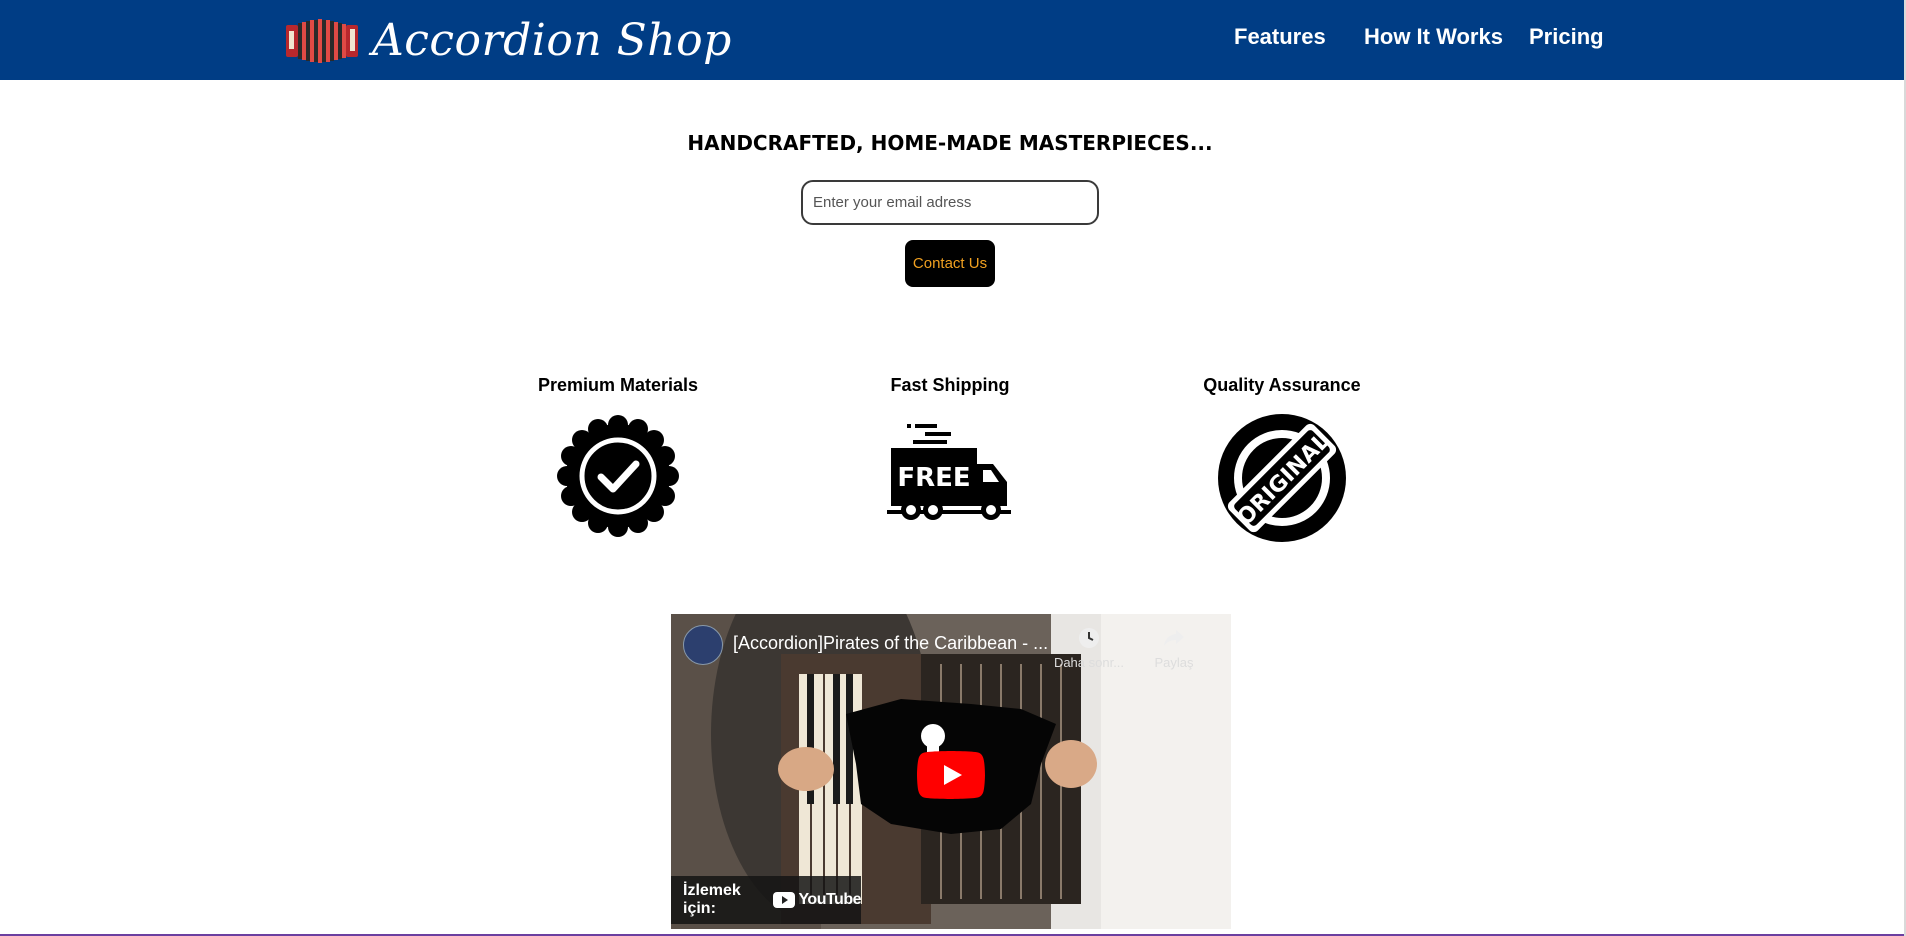 Image resolution: width=1906 pixels, height=936 pixels. Describe the element at coordinates (933, 478) in the screenshot. I see `free-label: FREE` at that location.